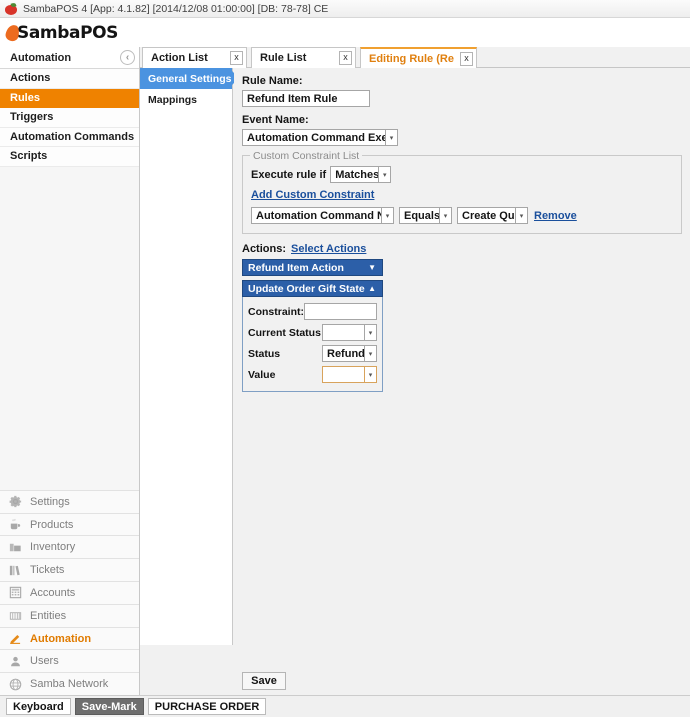  What do you see at coordinates (15, 501) in the screenshot?
I see `gear-icon` at bounding box center [15, 501].